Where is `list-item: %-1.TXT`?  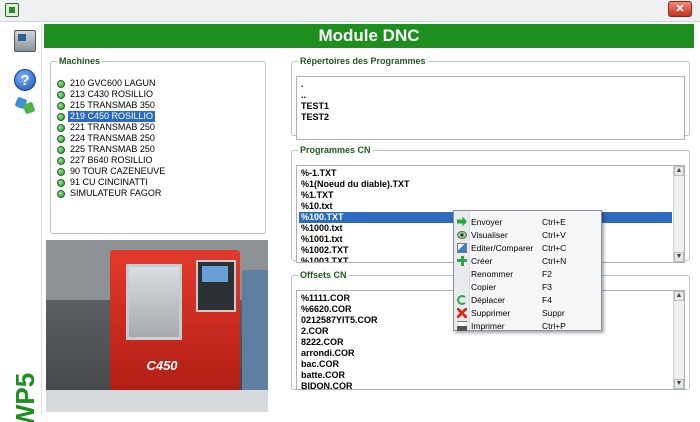 list-item: %-1.TXT is located at coordinates (485, 173).